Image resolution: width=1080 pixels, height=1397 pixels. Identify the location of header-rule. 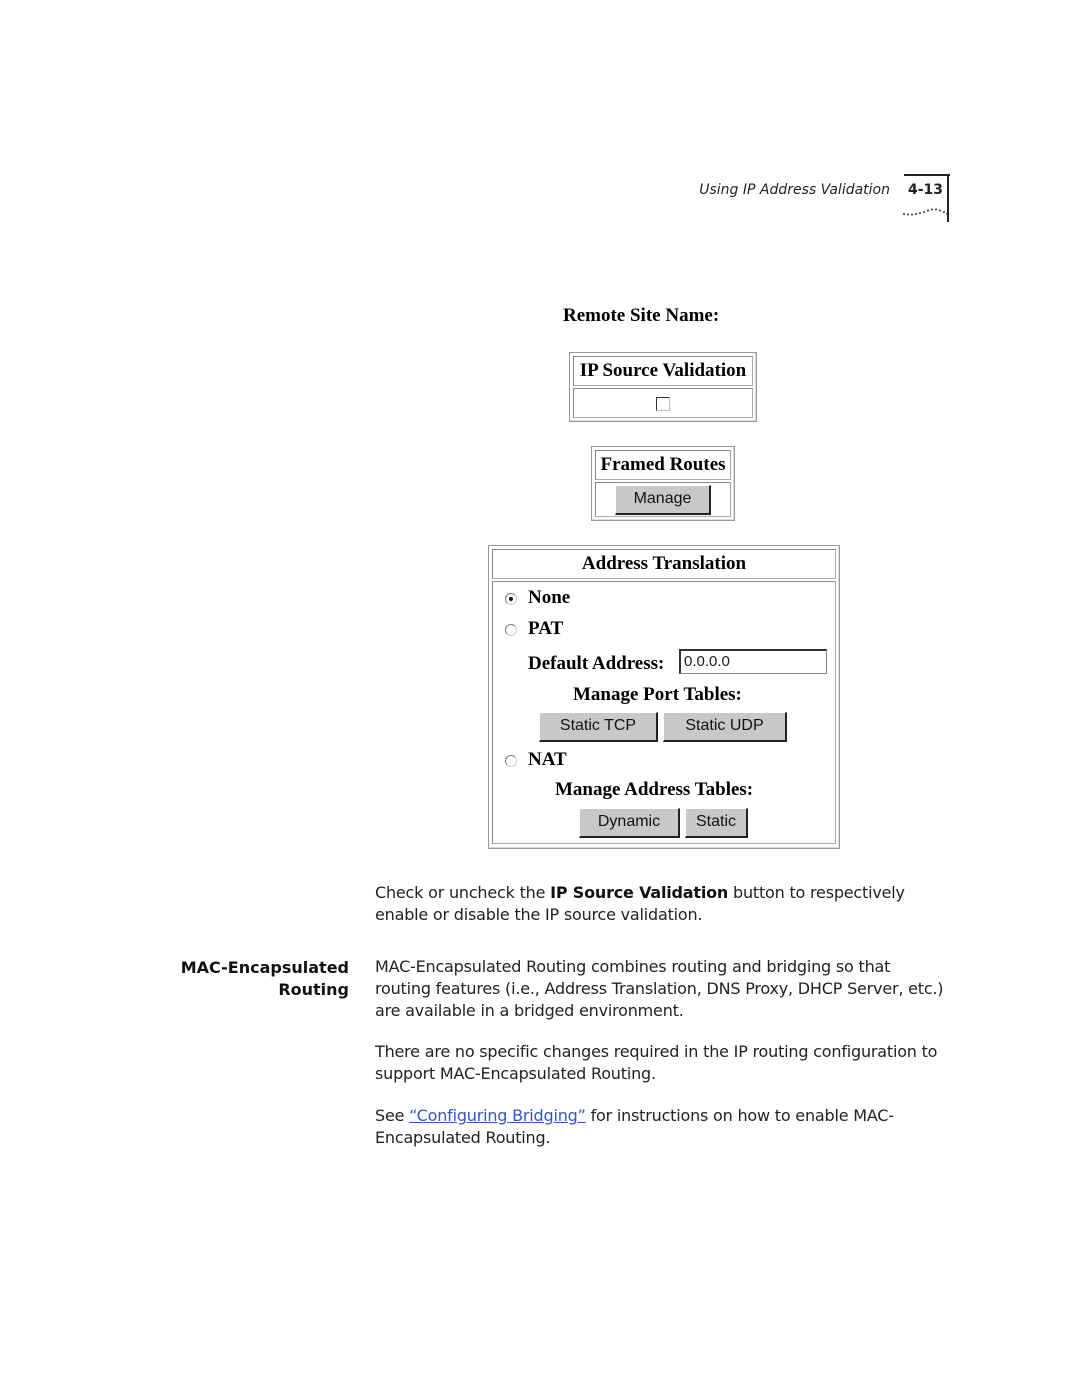
(927, 175).